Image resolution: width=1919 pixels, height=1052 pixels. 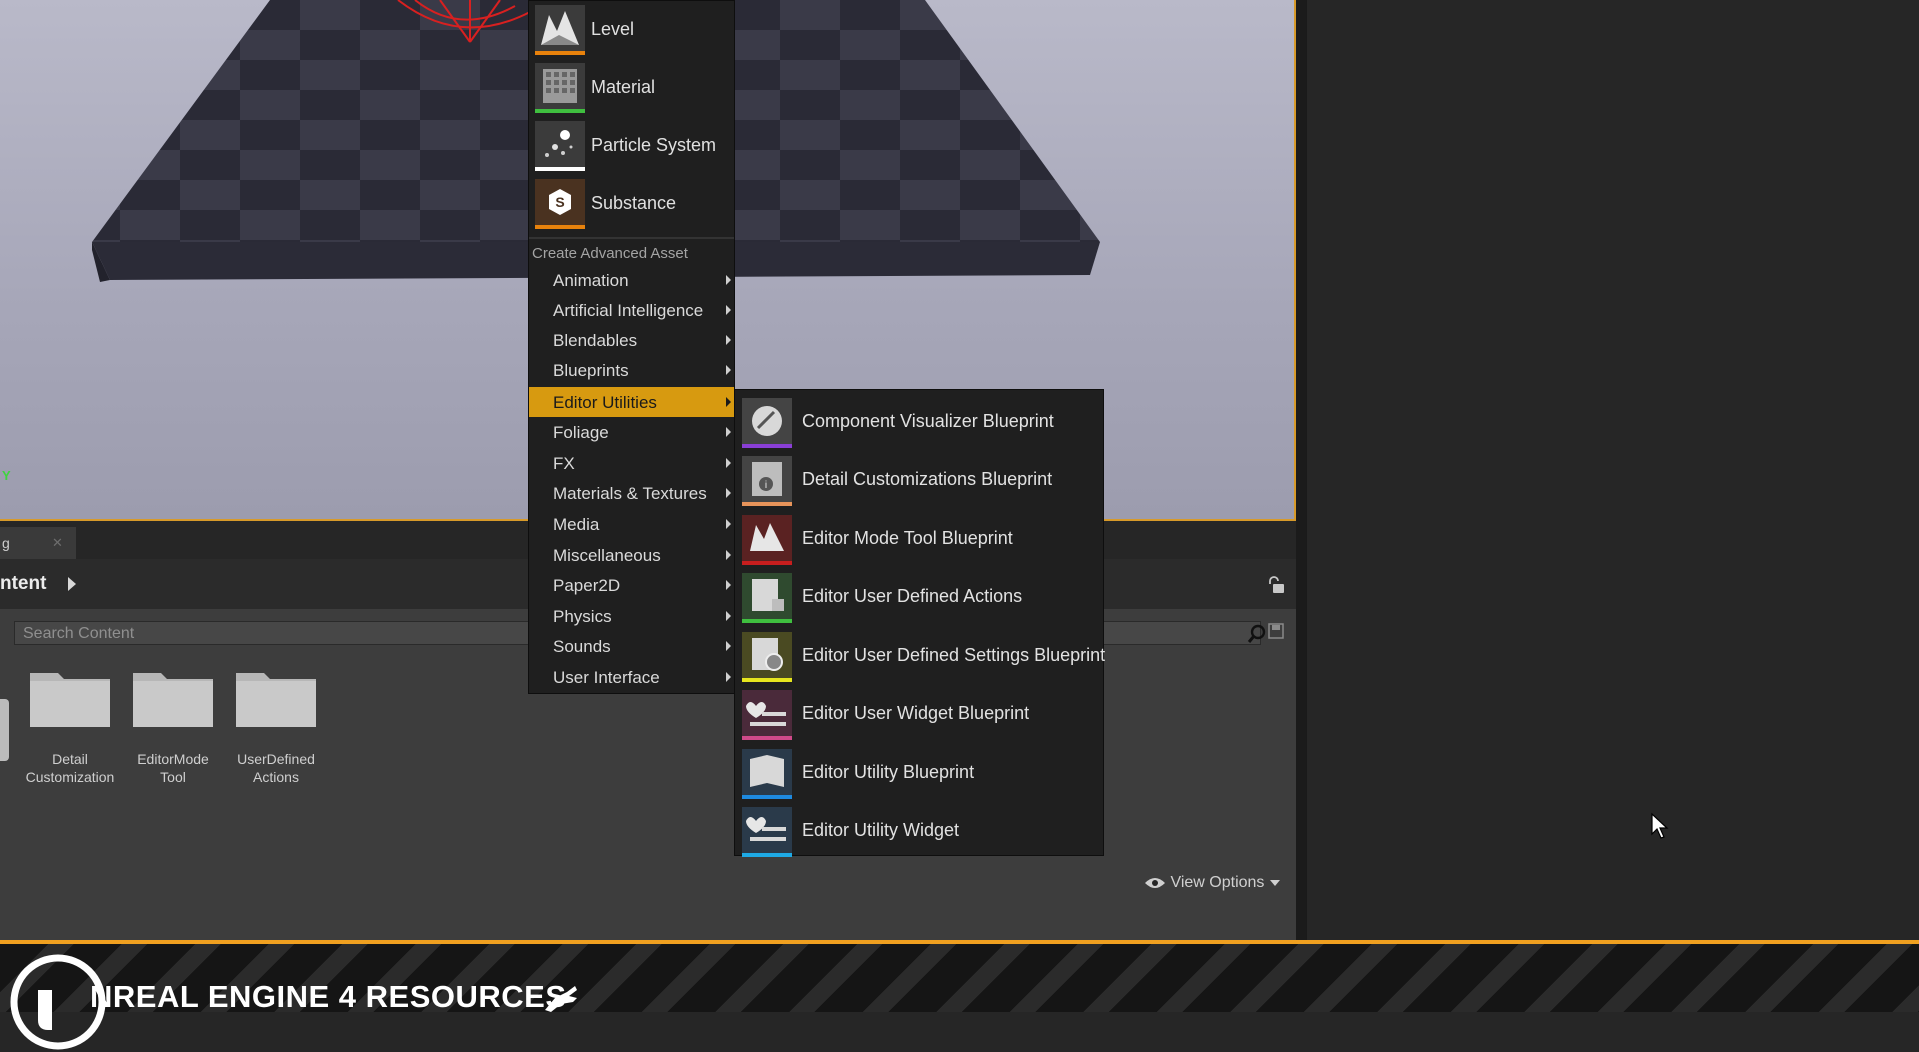 I want to click on submenu-item-label: Editor User Defined Actions, so click(x=912, y=596).